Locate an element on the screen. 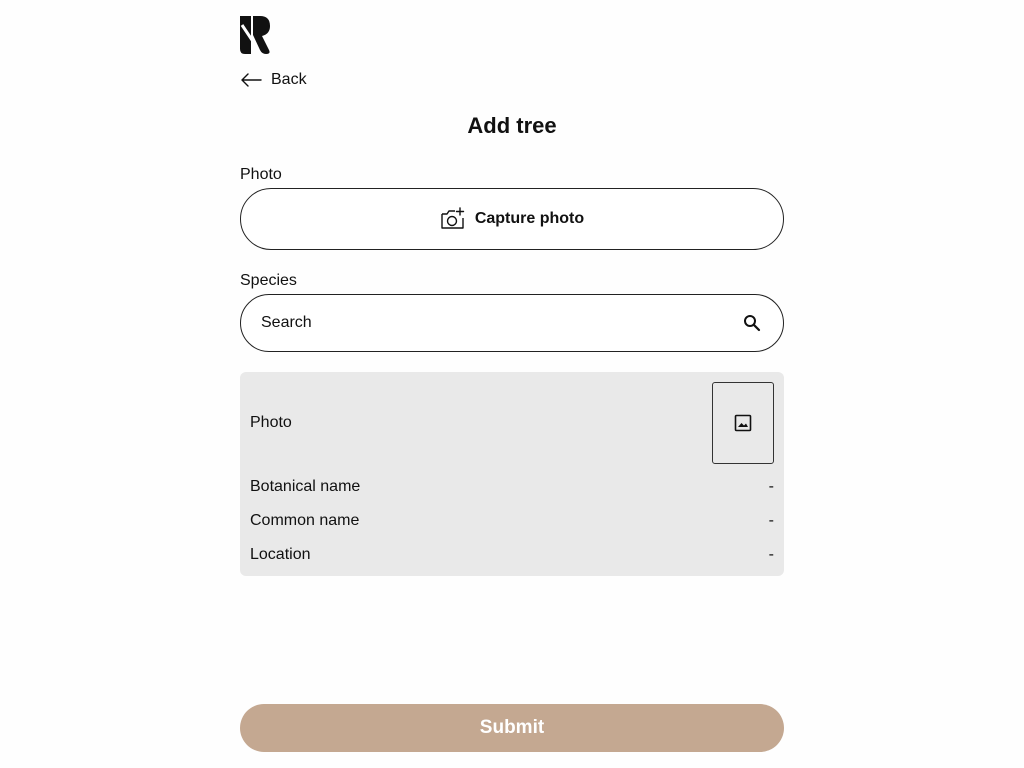  location-value: - is located at coordinates (771, 554).